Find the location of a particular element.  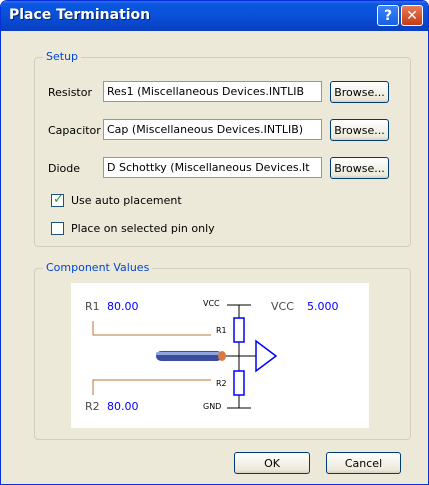

dialog-title: Place Termination is located at coordinates (80, 15).